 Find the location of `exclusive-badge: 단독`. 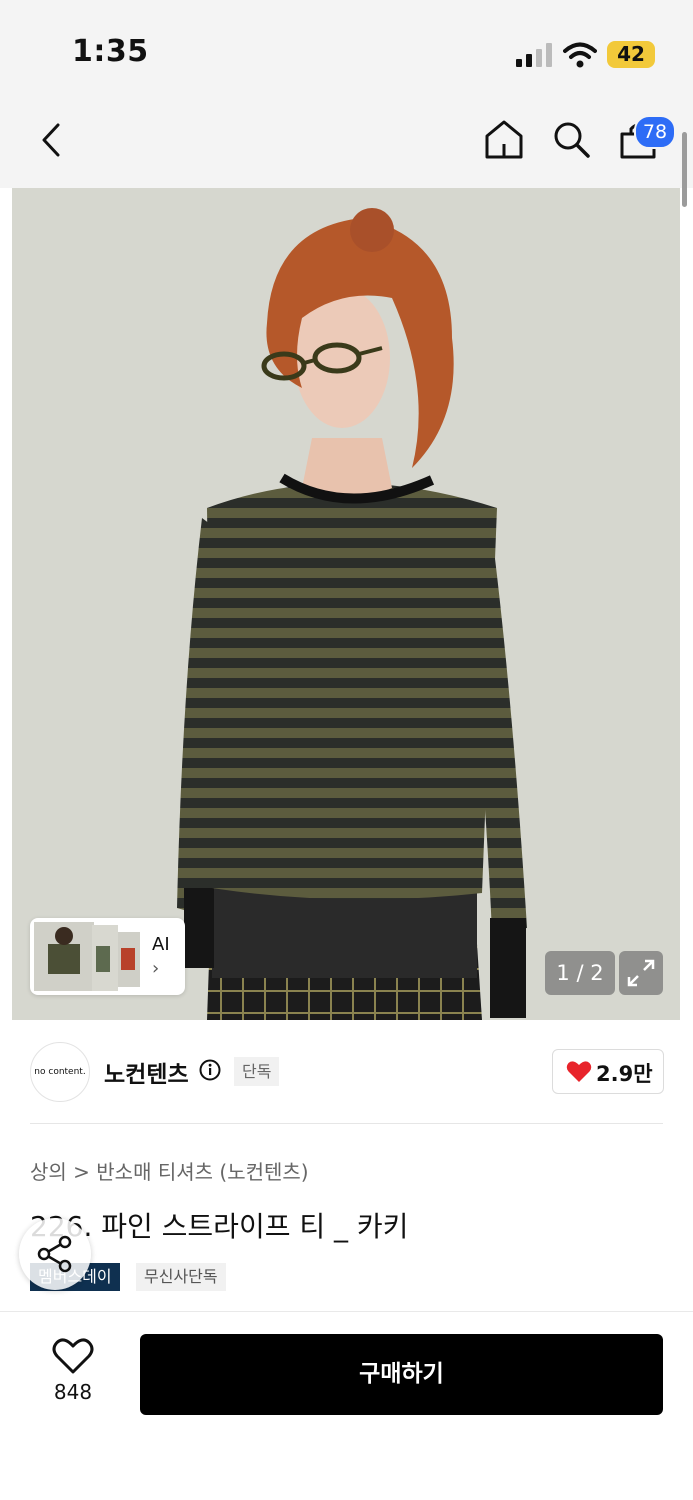

exclusive-badge: 단독 is located at coordinates (257, 1071).